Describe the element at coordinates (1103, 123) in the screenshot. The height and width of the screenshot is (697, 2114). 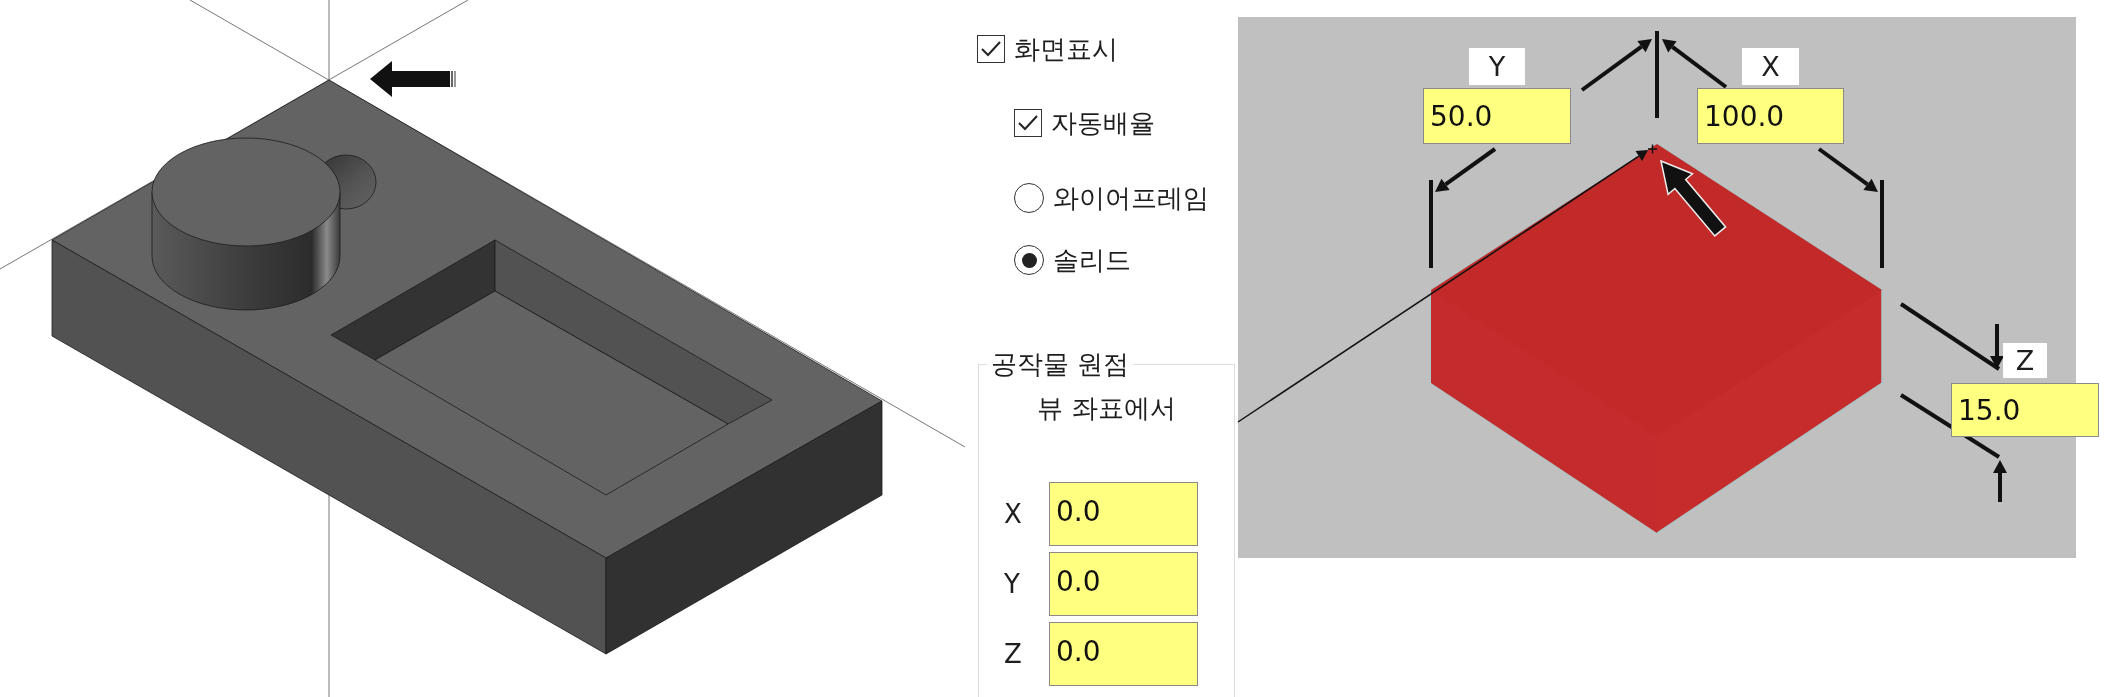
I see `checkbox-label: 자동배율` at that location.